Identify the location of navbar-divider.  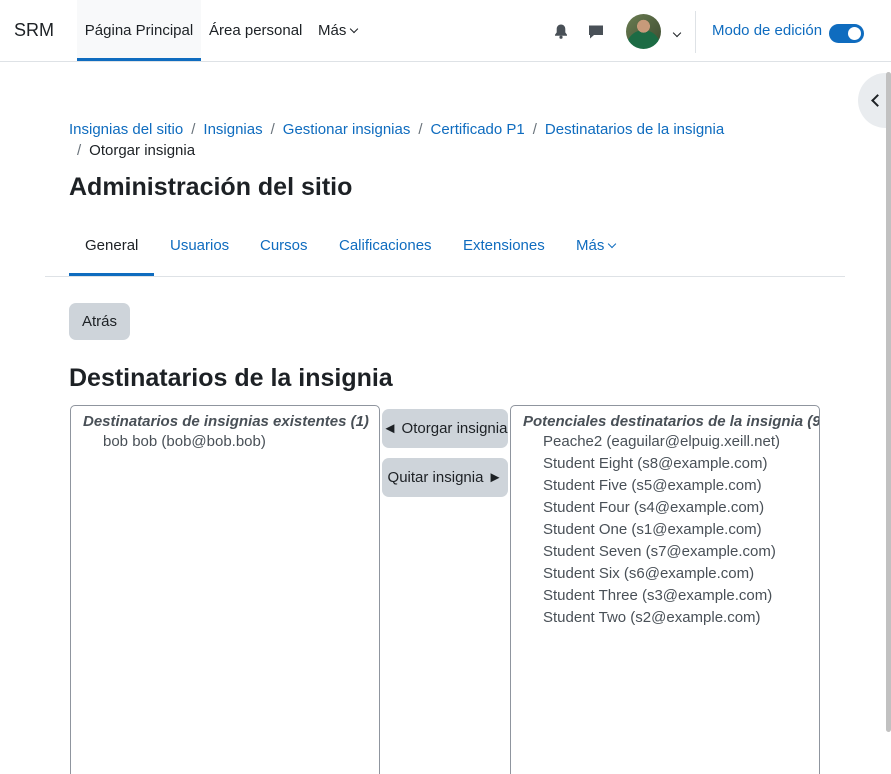
(695, 32).